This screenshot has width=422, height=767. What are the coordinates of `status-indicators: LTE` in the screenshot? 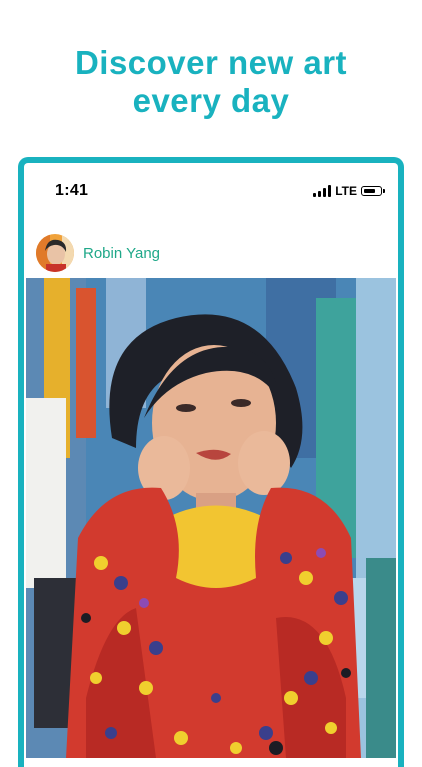 It's located at (349, 191).